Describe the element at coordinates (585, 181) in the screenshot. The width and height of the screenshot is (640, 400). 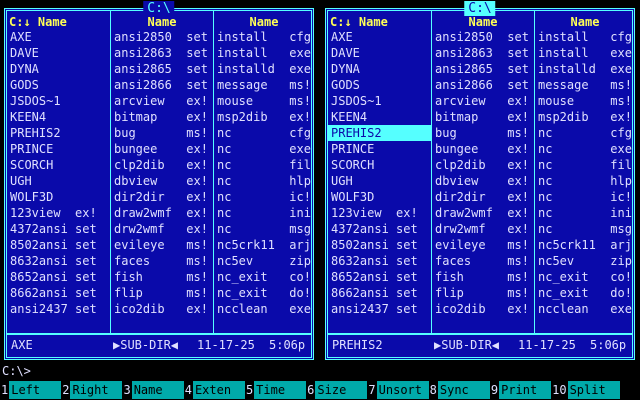
I see `file-entry: nc hlp` at that location.